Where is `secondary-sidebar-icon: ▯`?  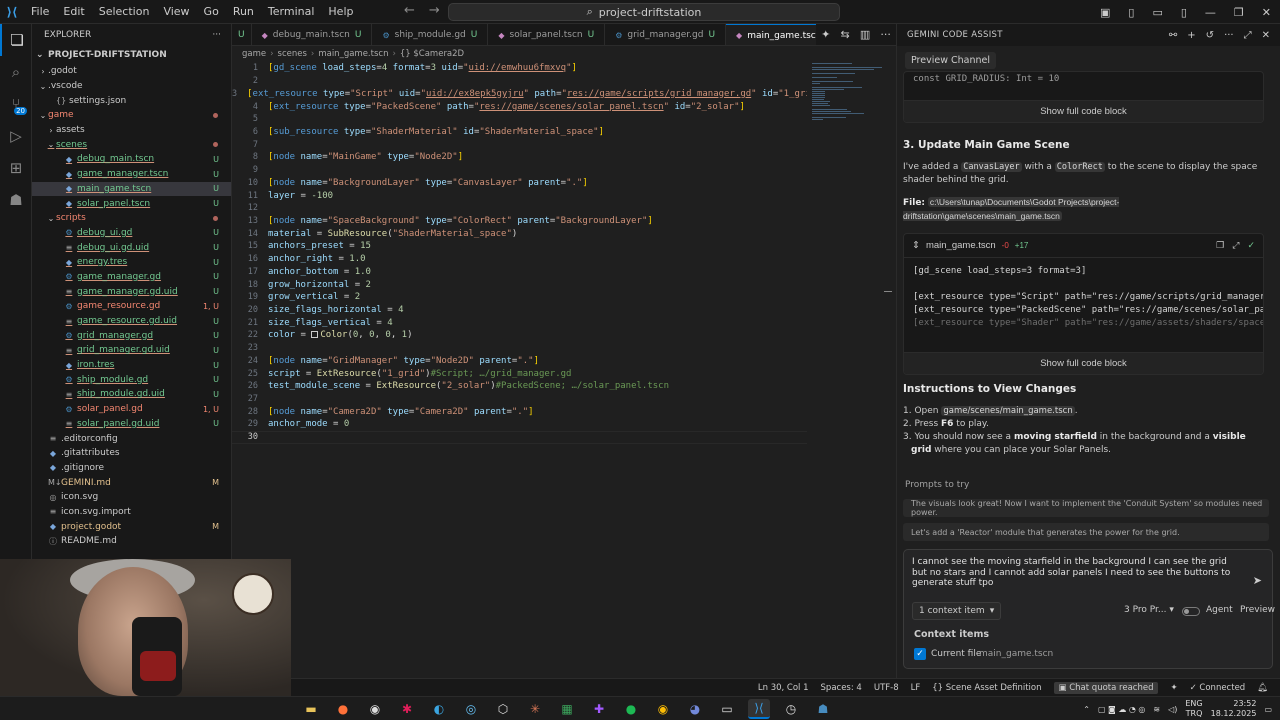 secondary-sidebar-icon: ▯ is located at coordinates (1184, 12).